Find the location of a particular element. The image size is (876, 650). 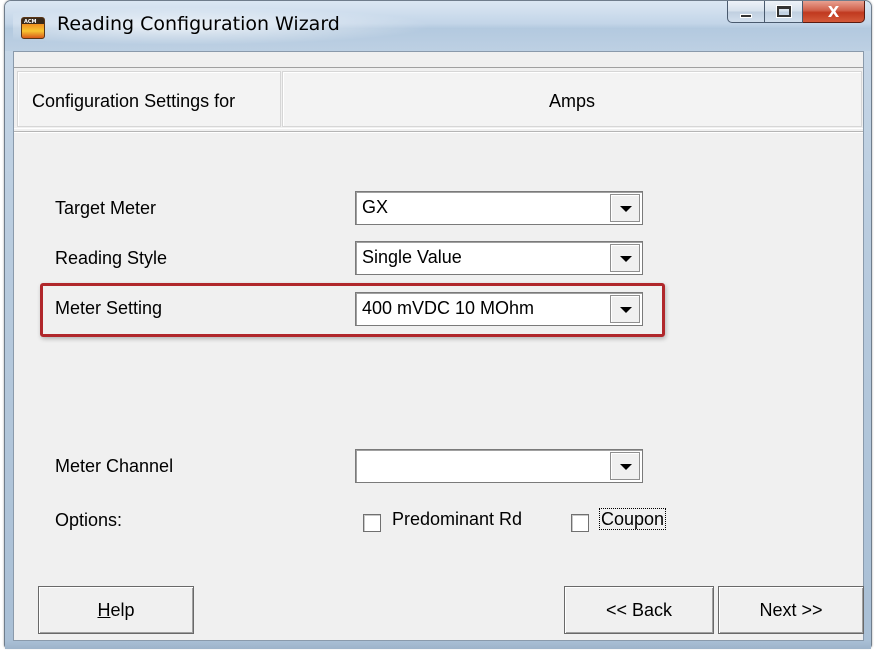

minimize-icon is located at coordinates (746, 15).